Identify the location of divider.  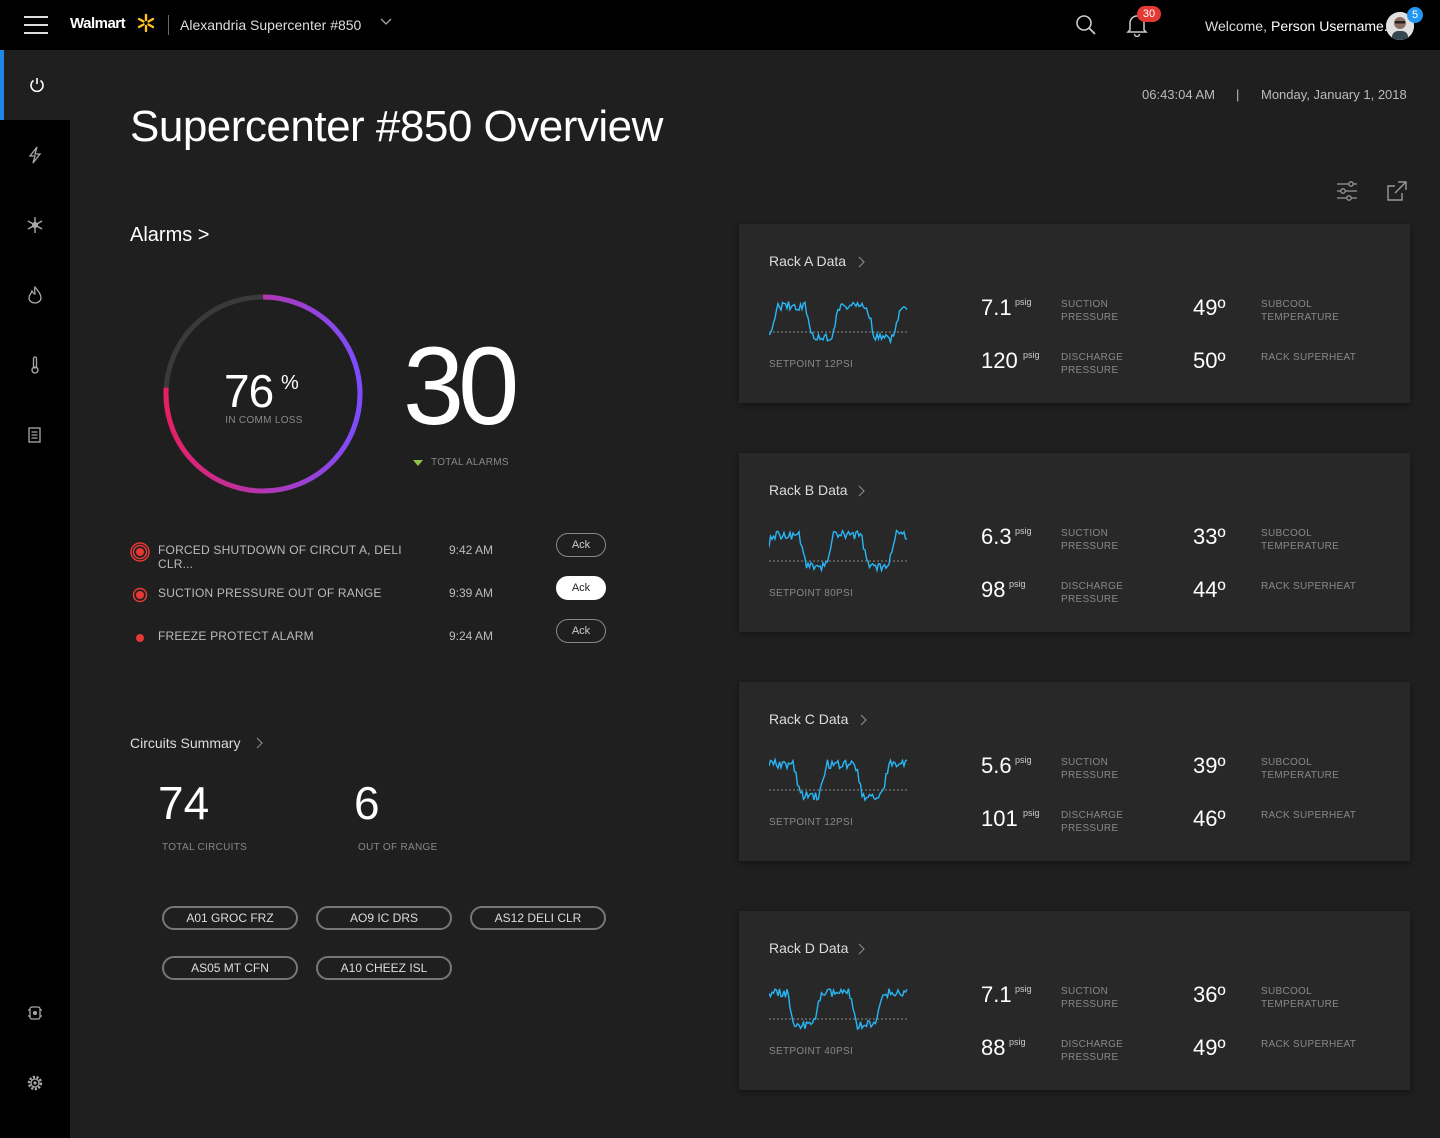
(168, 25).